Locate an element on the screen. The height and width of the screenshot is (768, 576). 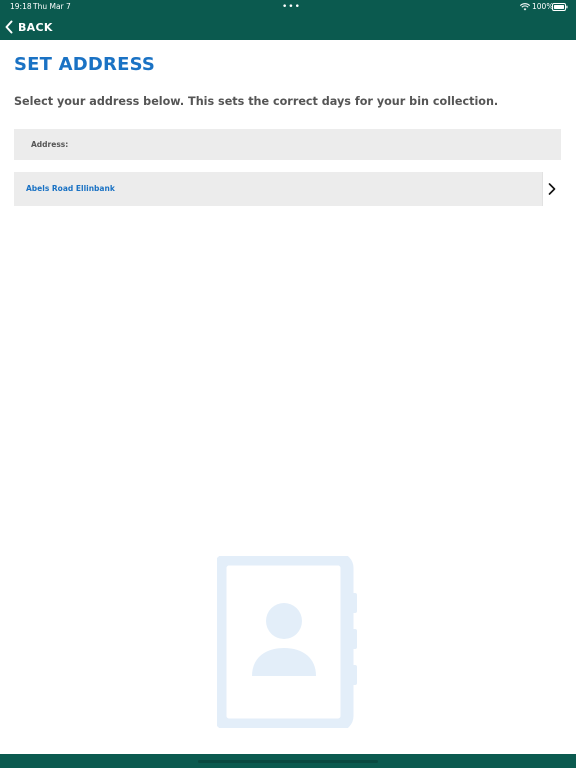
battery-icon is located at coordinates (560, 7).